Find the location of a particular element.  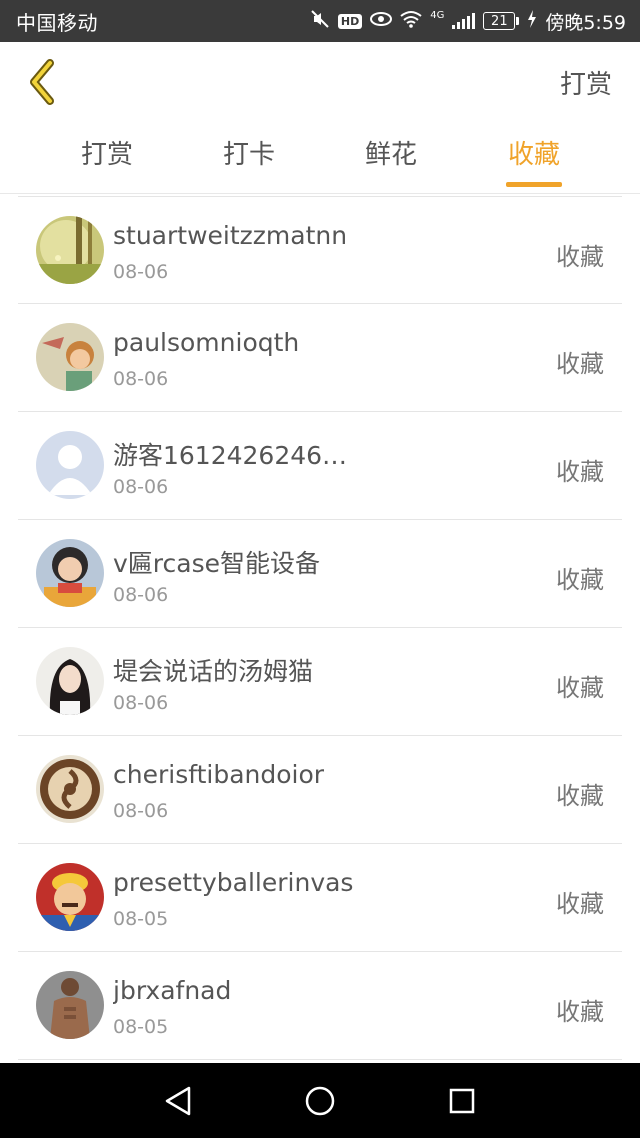

tab-bar: 打赏 打卡 鲜花 收藏 is located at coordinates (320, 159).